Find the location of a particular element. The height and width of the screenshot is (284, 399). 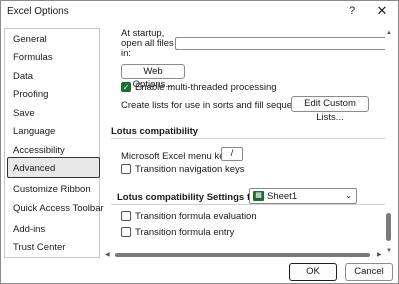

lotus-settings-header: Lotus compatibility Settings for: is located at coordinates (190, 197).